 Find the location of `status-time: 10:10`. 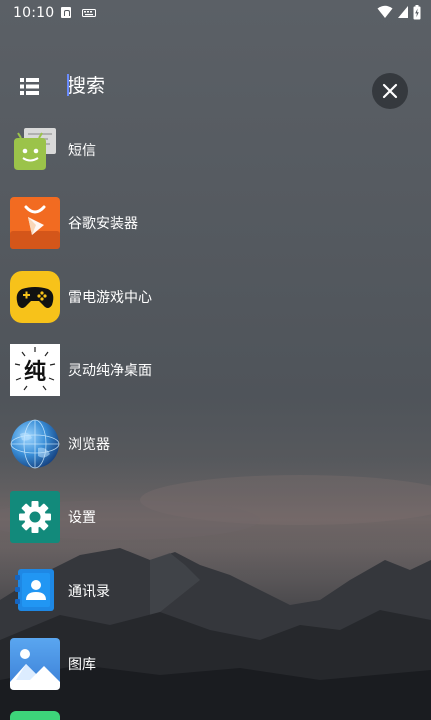

status-time: 10:10 is located at coordinates (34, 13).